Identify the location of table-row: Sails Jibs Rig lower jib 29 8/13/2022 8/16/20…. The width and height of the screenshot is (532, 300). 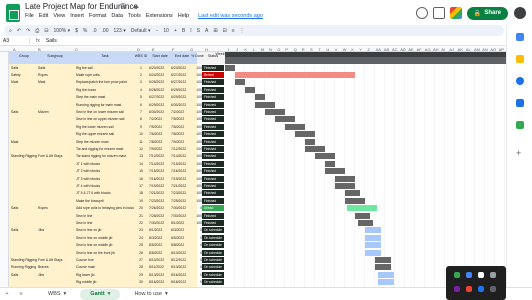
(257, 274).